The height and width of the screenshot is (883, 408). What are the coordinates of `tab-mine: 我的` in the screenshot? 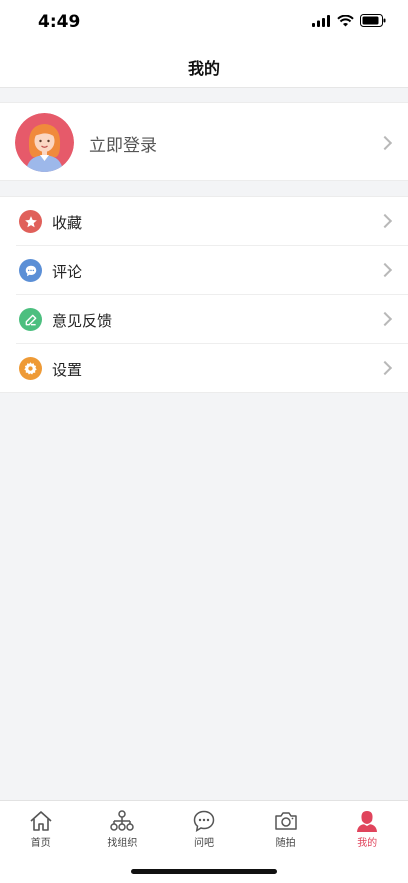 It's located at (367, 826).